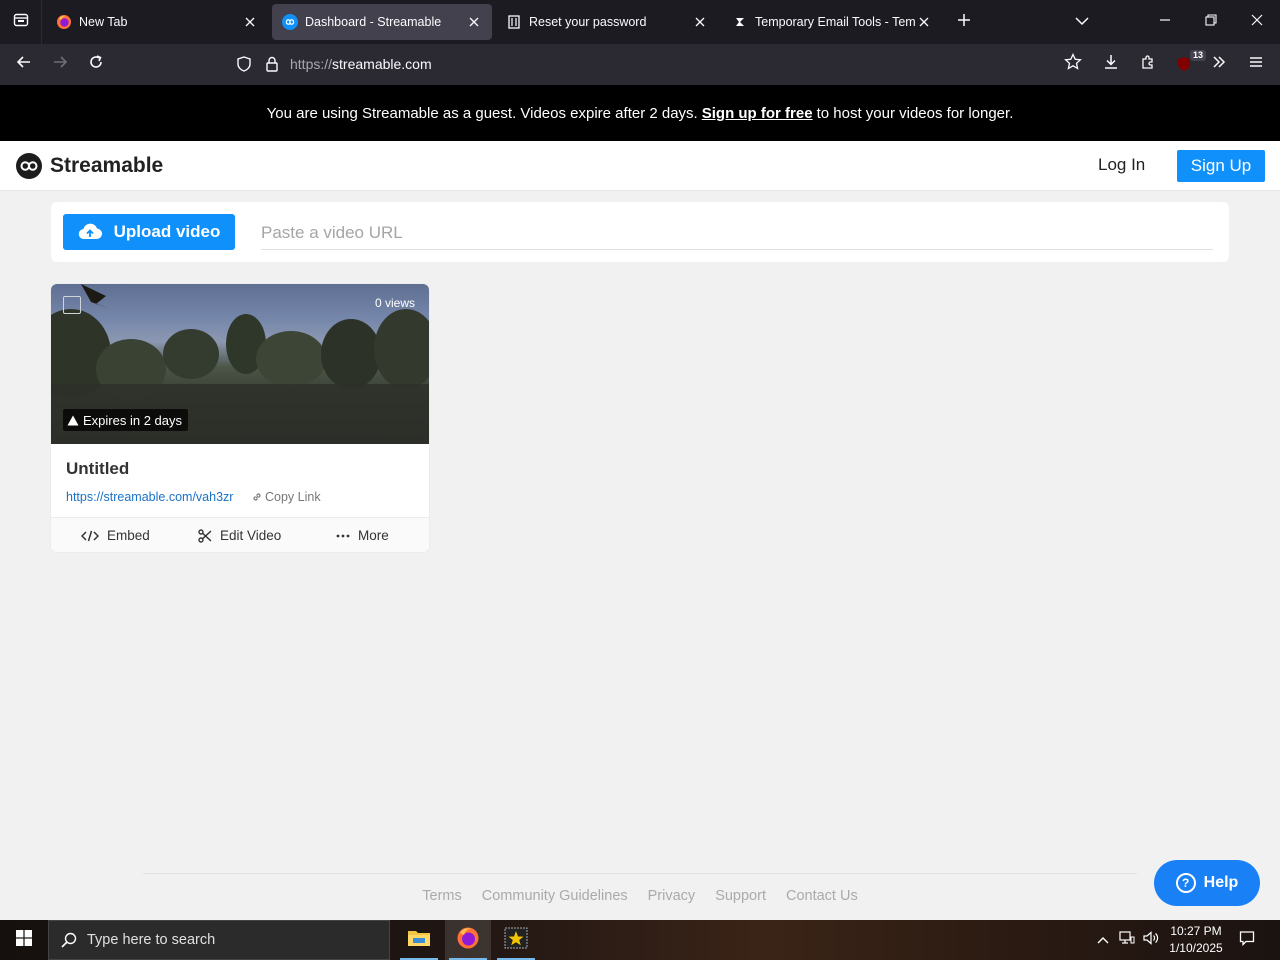 This screenshot has width=1280, height=960. I want to click on close-window-button, so click(1257, 22).